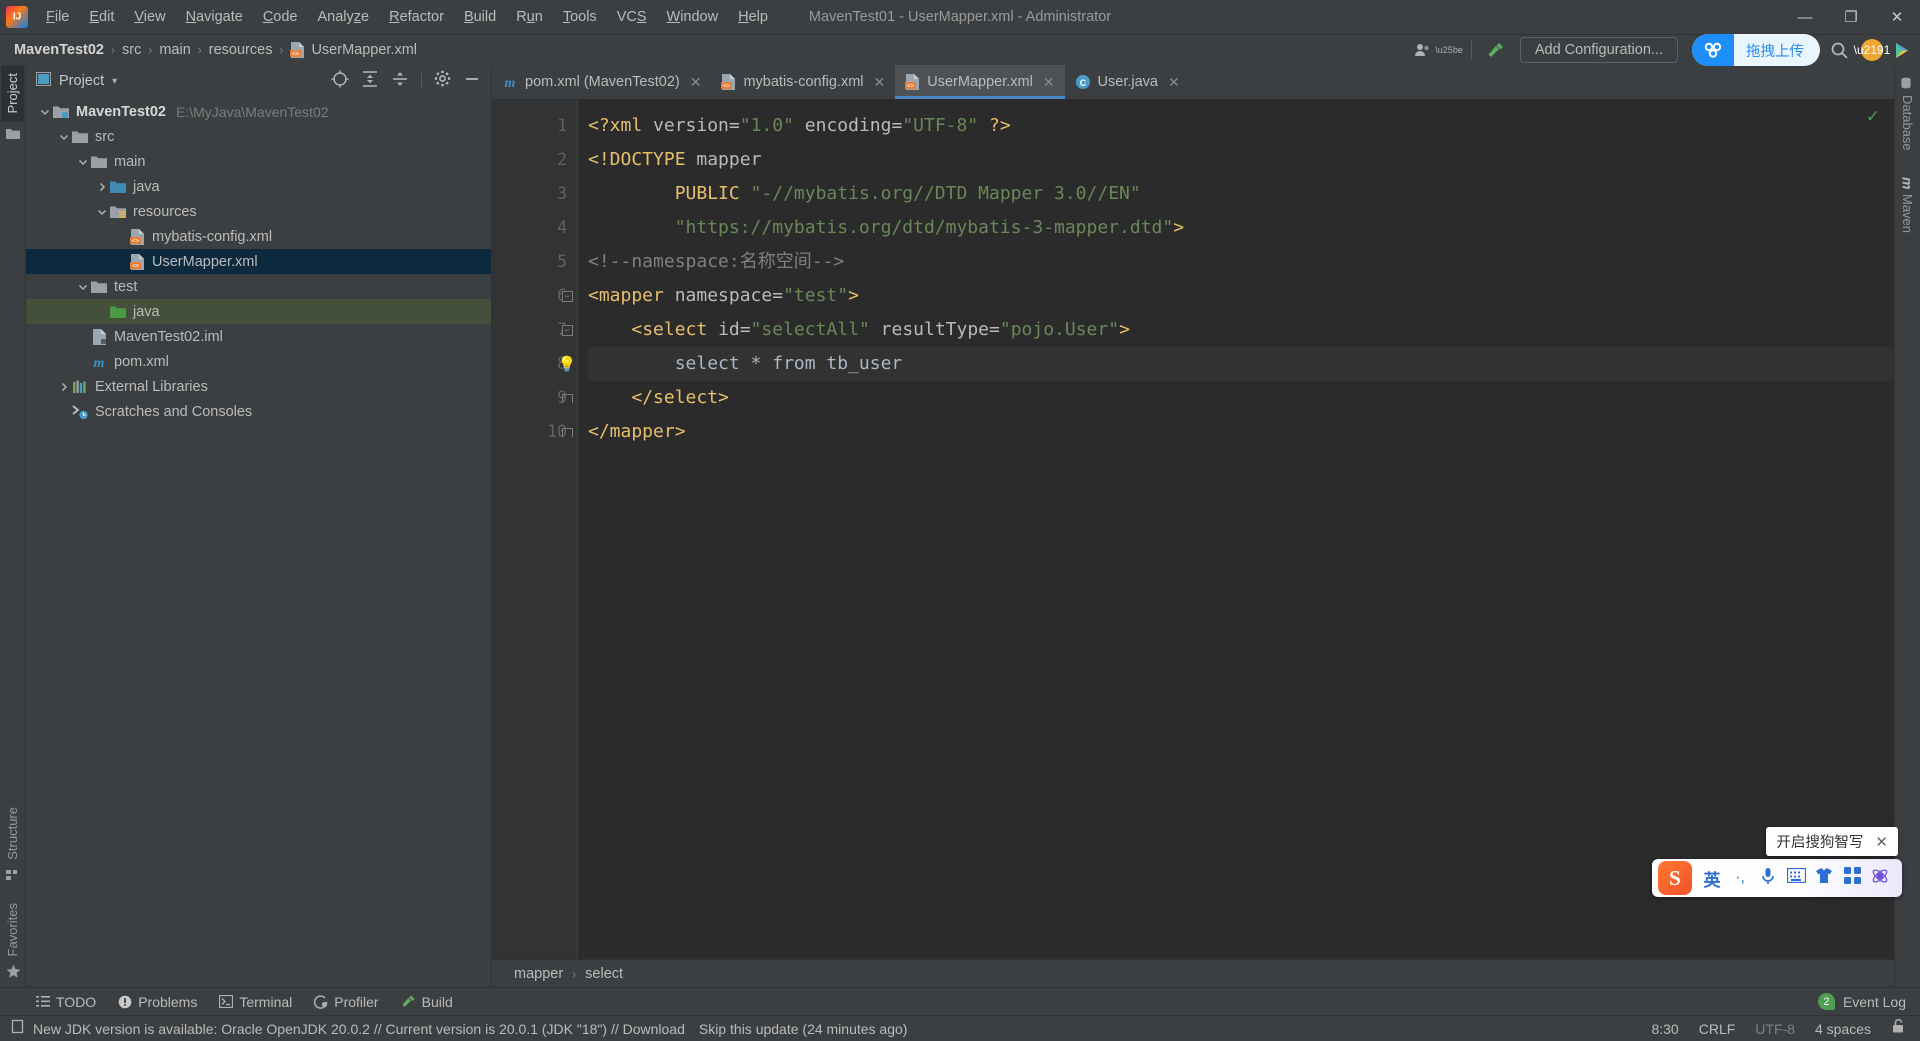 The height and width of the screenshot is (1041, 1920). Describe the element at coordinates (1717, 1029) in the screenshot. I see `line-separator: CRLF` at that location.